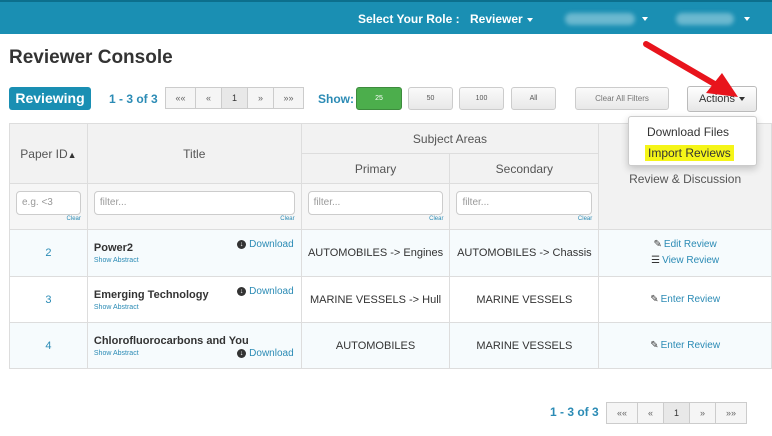 This screenshot has height=436, width=772. What do you see at coordinates (50, 98) in the screenshot?
I see `tab-reviewing: Reviewing` at bounding box center [50, 98].